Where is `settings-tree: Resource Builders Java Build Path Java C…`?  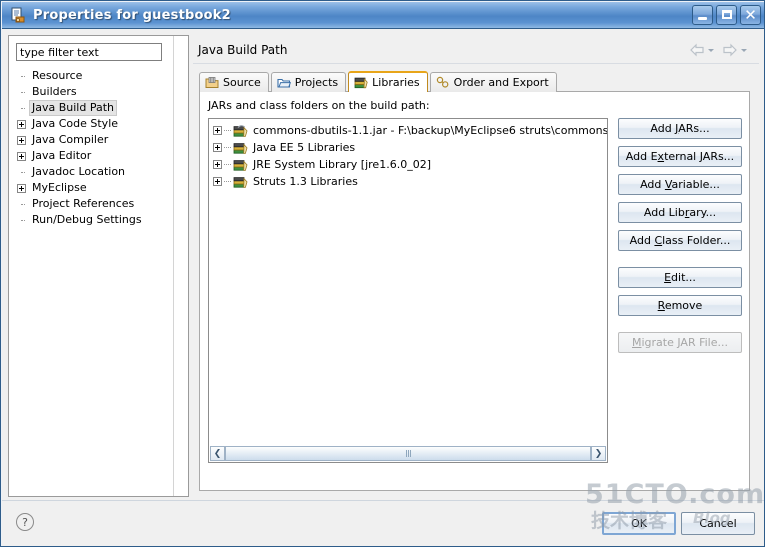
settings-tree: Resource Builders Java Build Path Java C… is located at coordinates (97, 148).